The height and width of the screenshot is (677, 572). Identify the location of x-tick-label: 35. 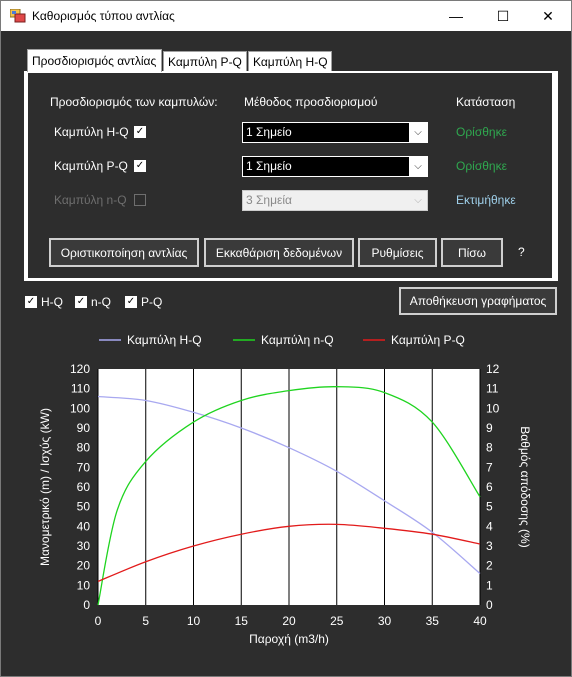
(433, 621).